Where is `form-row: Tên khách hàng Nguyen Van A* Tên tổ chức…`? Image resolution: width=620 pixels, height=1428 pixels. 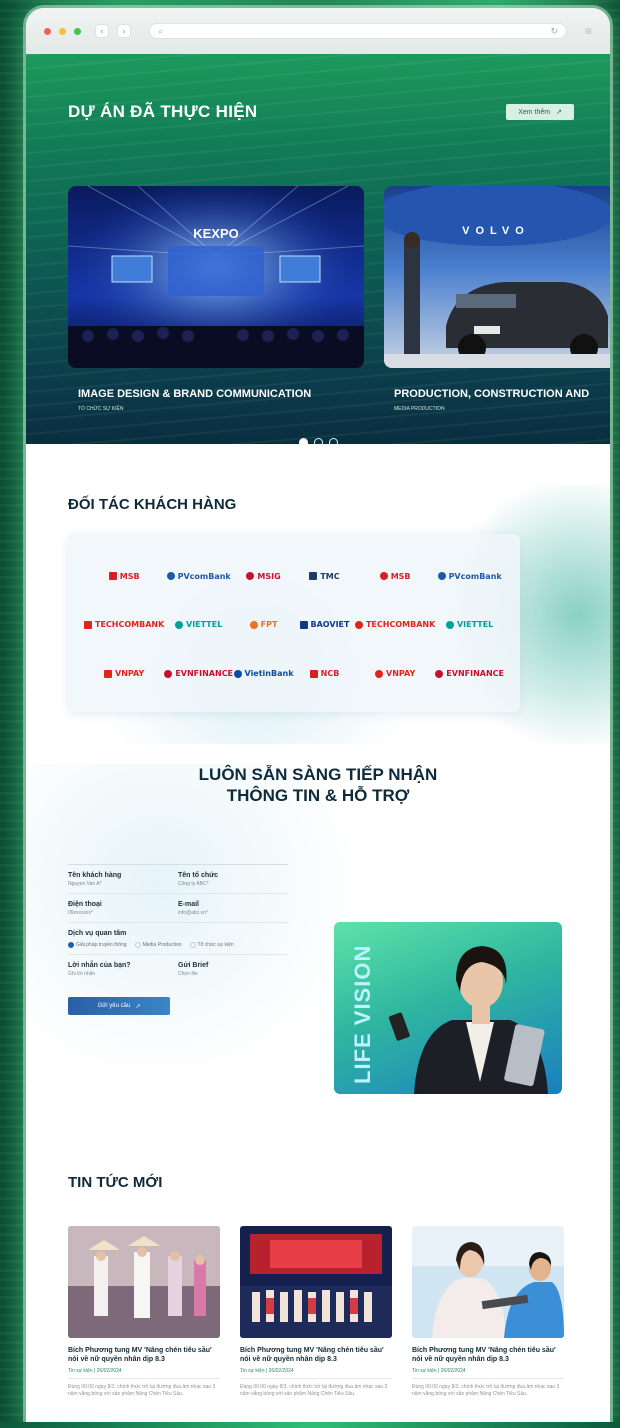 form-row: Tên khách hàng Nguyen Van A* Tên tổ chức… is located at coordinates (178, 879).